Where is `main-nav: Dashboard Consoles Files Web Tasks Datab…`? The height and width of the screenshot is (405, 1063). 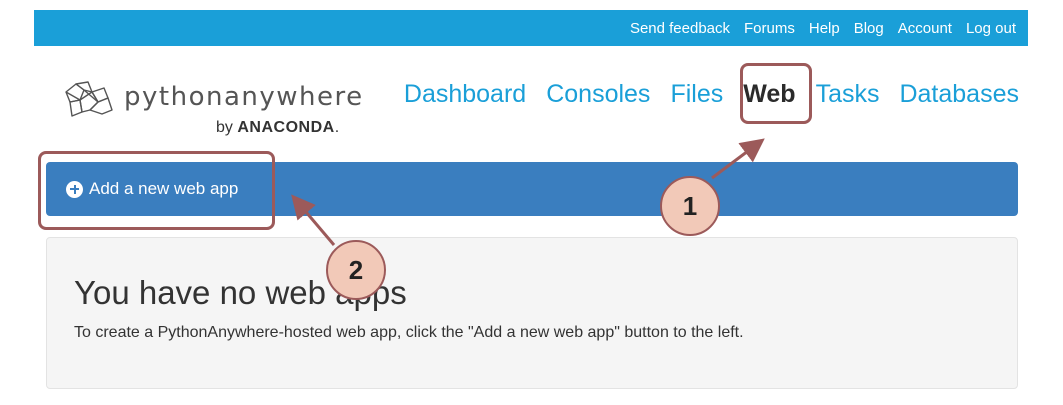 main-nav: Dashboard Consoles Files Web Tasks Datab… is located at coordinates (711, 94).